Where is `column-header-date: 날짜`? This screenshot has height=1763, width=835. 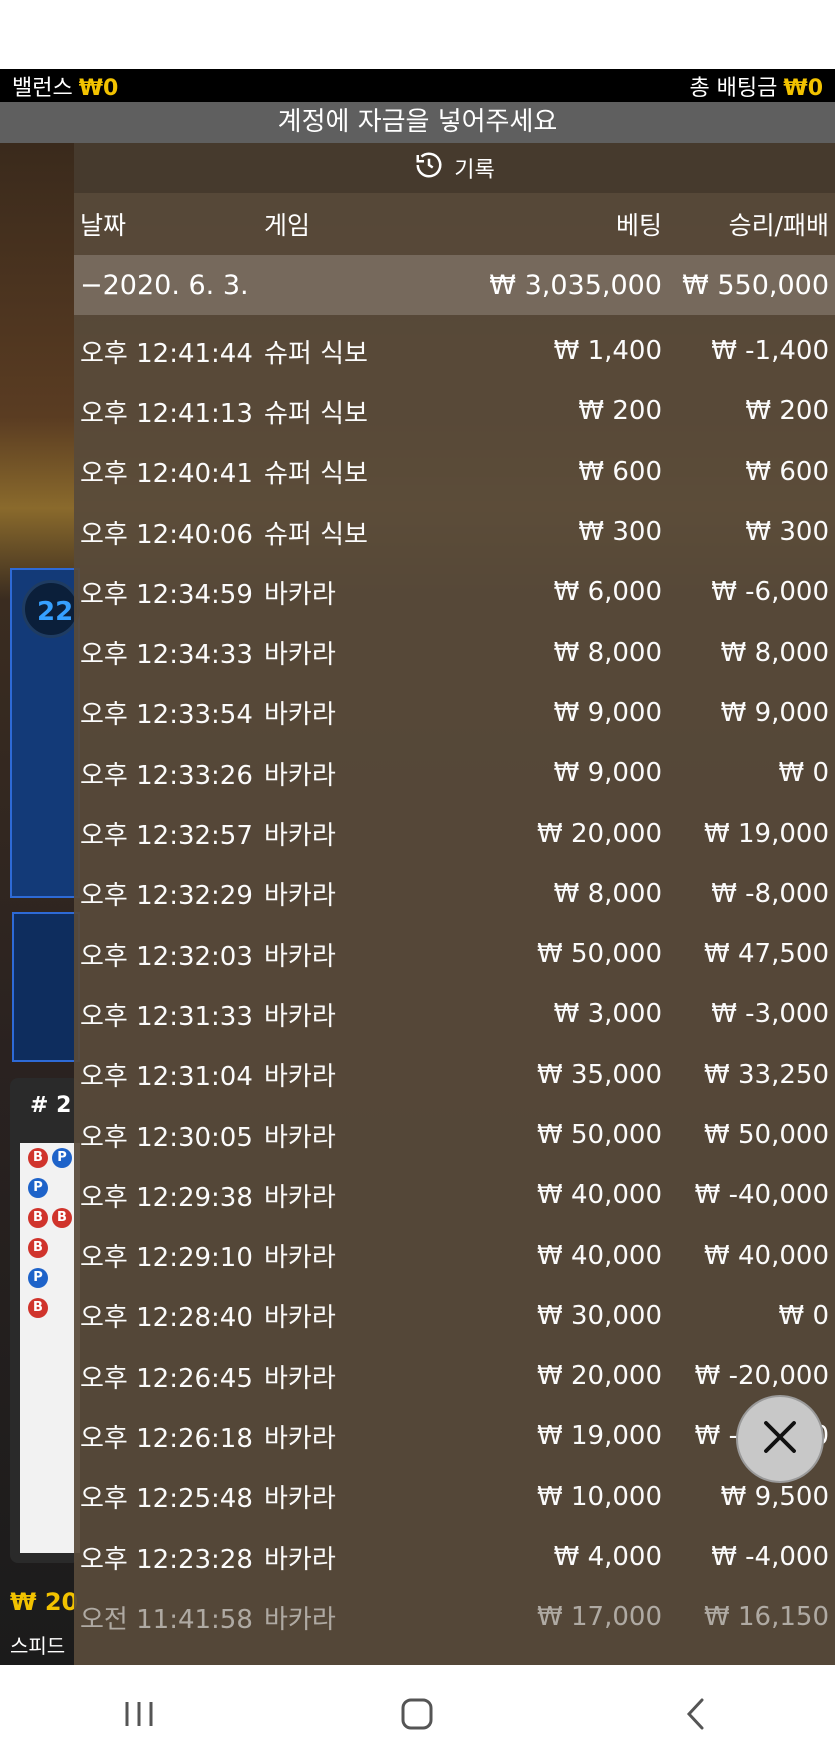 column-header-date: 날짜 is located at coordinates (103, 225).